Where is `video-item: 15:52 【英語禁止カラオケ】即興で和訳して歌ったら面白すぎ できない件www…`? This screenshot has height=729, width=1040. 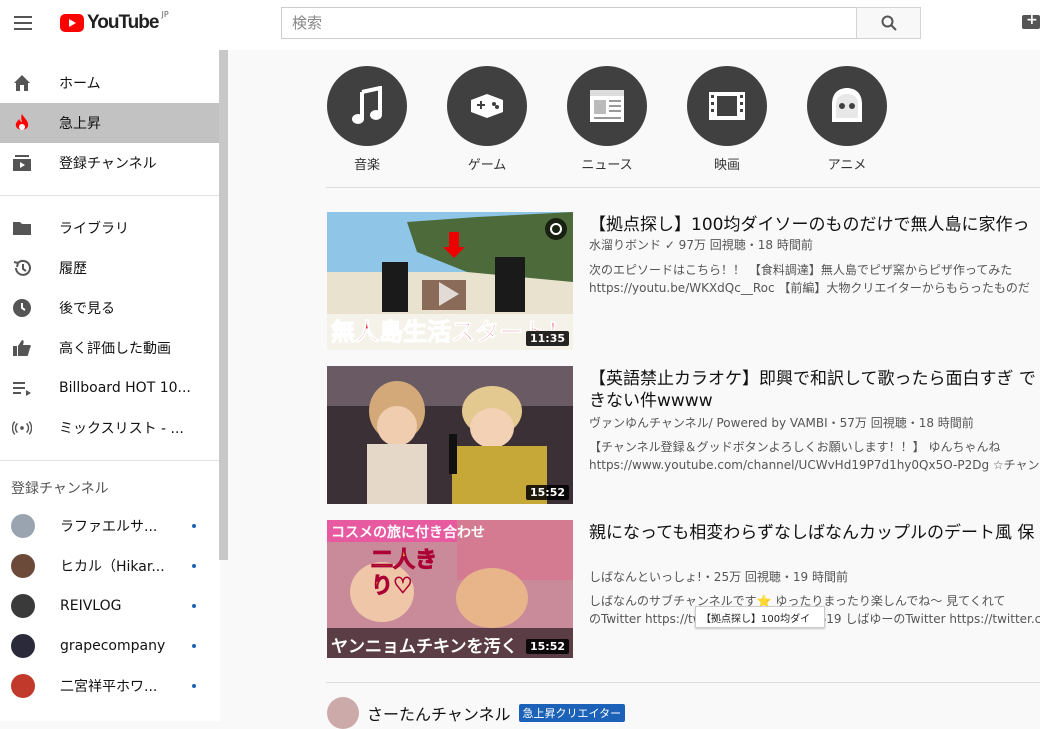 video-item: 15:52 【英語禁止カラオケ】即興で和訳して歌ったら面白すぎ できない件www… is located at coordinates (683, 436).